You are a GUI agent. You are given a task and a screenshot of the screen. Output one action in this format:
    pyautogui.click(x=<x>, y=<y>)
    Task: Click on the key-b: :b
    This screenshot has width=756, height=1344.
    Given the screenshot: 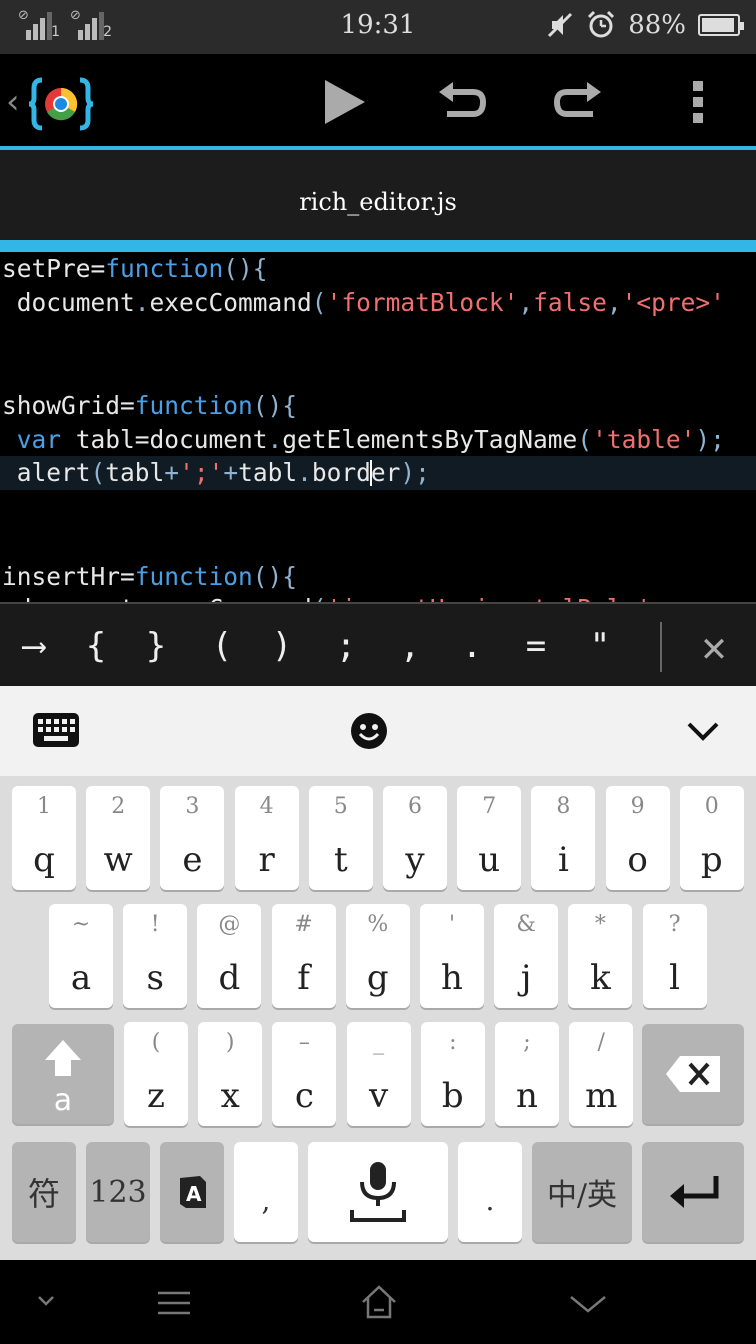 What is the action you would take?
    pyautogui.click(x=452, y=1074)
    